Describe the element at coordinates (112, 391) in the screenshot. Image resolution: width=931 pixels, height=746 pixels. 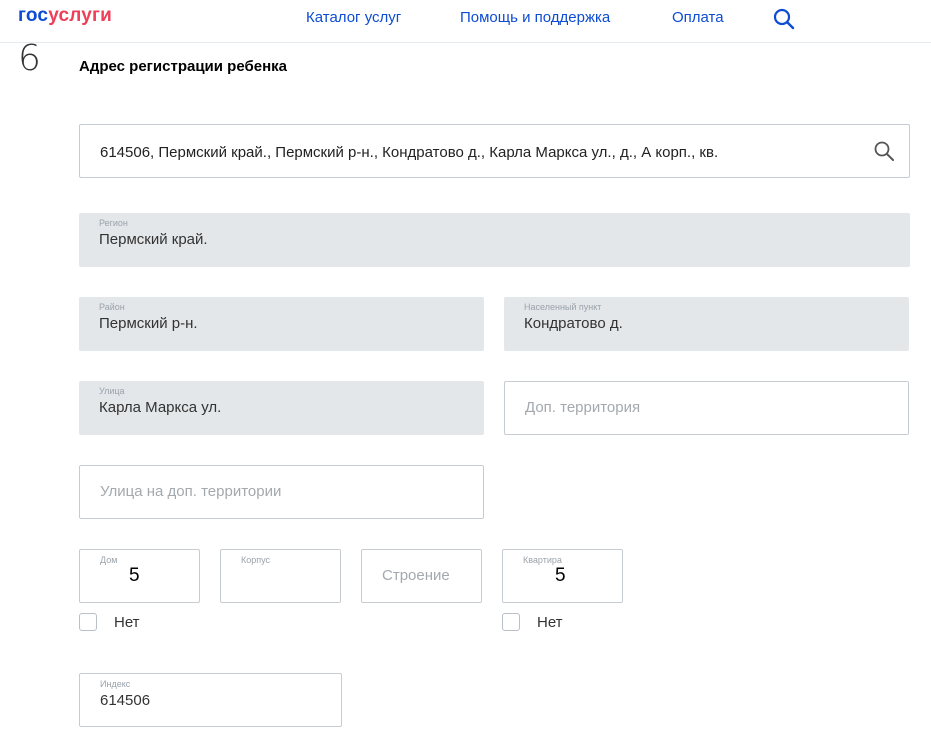
I see `street-label: Улица` at that location.